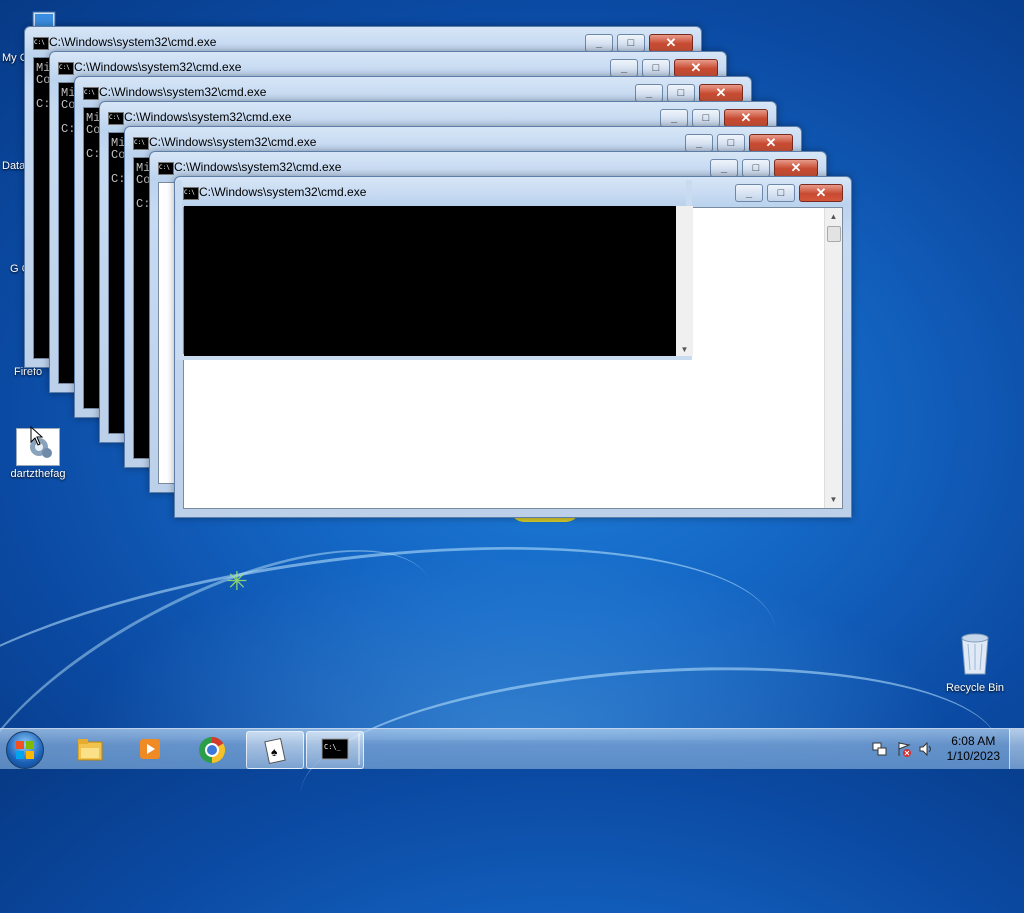  Describe the element at coordinates (37, 436) in the screenshot. I see `mouse-cursor-icon` at that location.